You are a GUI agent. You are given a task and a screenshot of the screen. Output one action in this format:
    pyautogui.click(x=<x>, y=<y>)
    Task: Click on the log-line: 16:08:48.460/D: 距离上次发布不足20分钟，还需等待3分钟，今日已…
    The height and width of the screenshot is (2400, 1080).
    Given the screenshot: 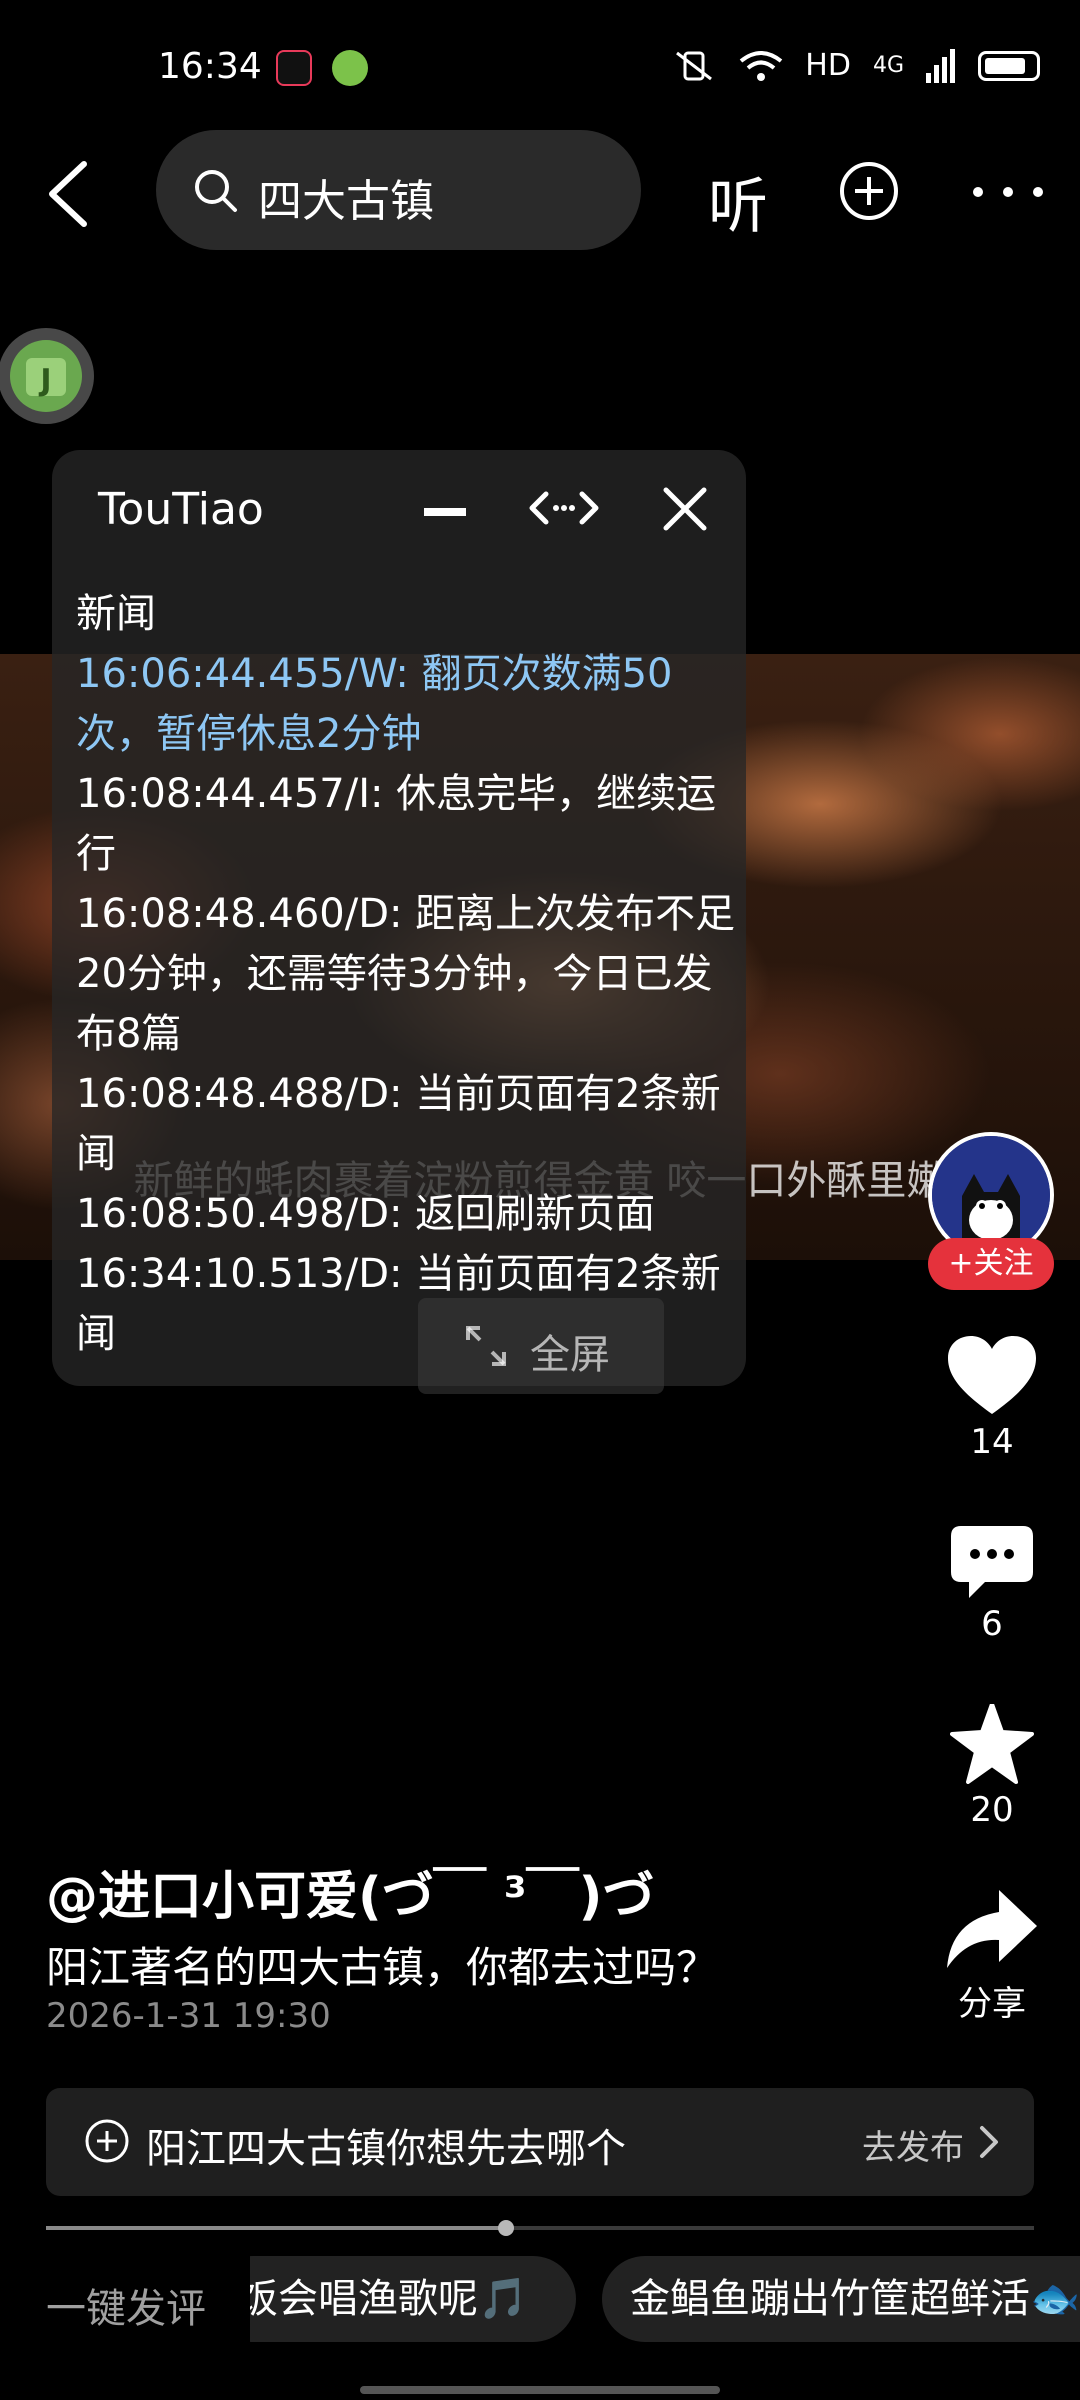 What is the action you would take?
    pyautogui.click(x=406, y=974)
    